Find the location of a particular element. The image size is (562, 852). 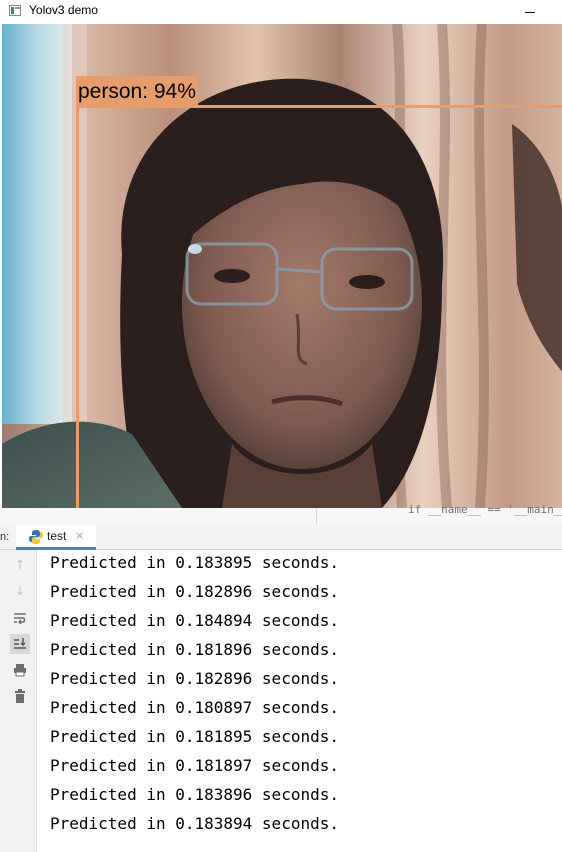

app-window-icon is located at coordinates (15, 10).